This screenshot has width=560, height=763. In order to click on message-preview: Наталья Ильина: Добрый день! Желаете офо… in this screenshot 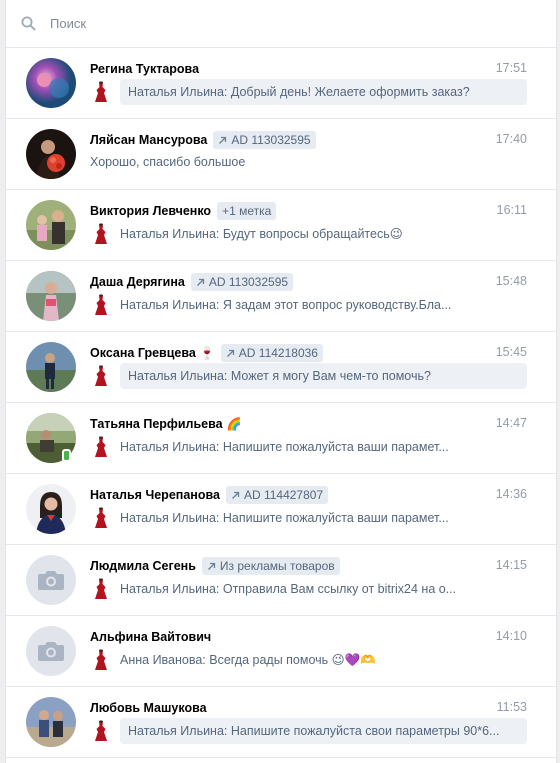, I will do `click(308, 92)`.